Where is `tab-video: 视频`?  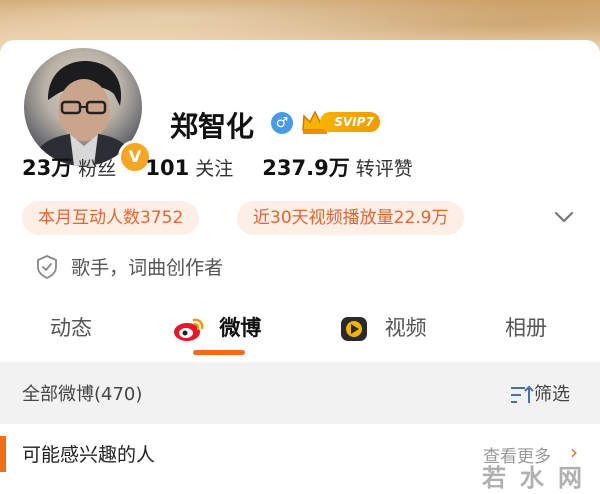
tab-video: 视频 is located at coordinates (382, 328).